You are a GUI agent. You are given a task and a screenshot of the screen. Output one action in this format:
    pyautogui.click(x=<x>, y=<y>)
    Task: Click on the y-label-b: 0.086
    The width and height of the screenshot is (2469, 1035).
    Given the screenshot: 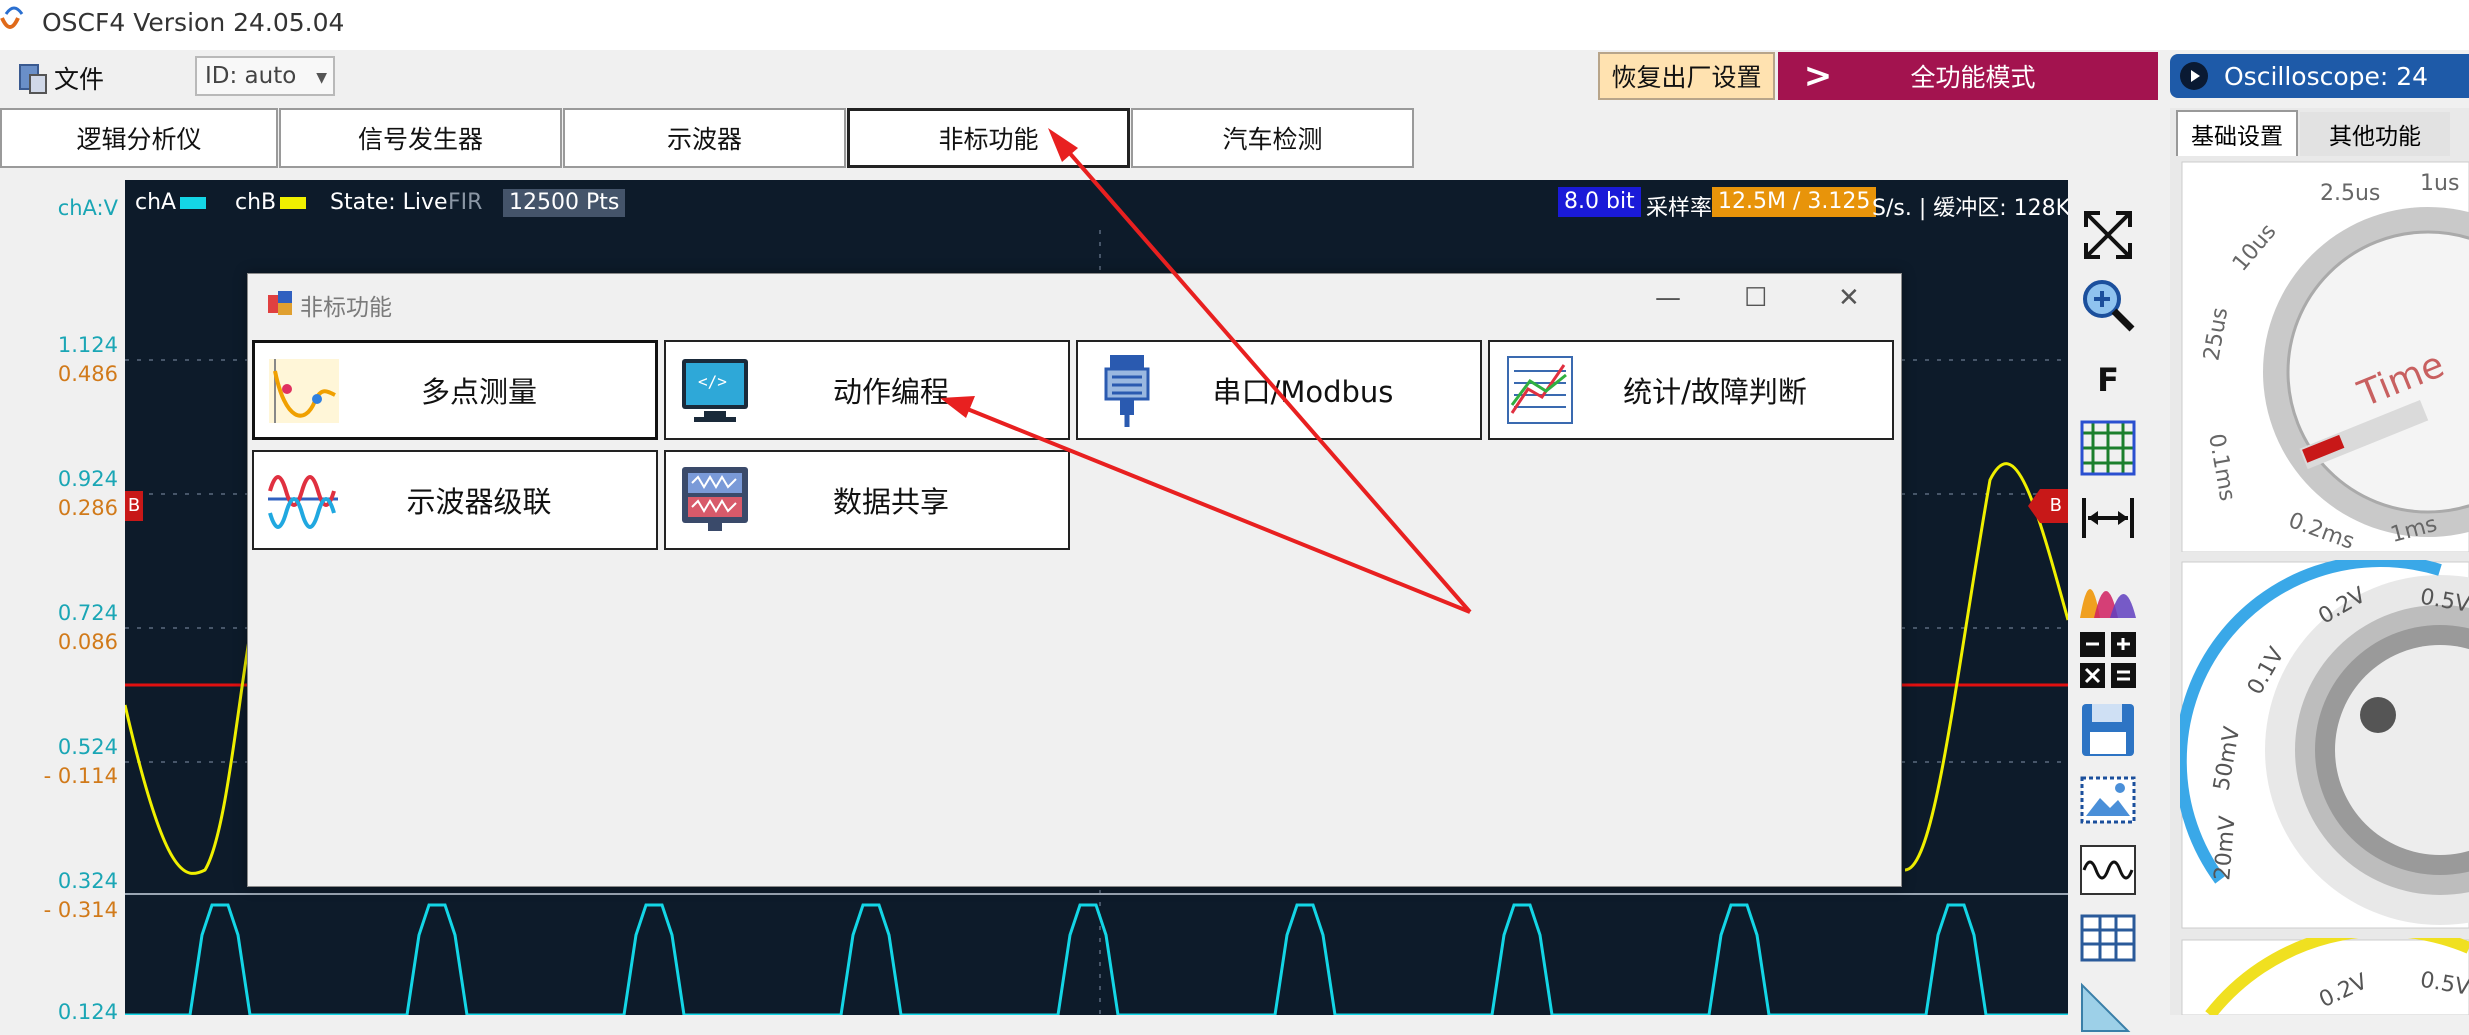 What is the action you would take?
    pyautogui.click(x=87, y=642)
    